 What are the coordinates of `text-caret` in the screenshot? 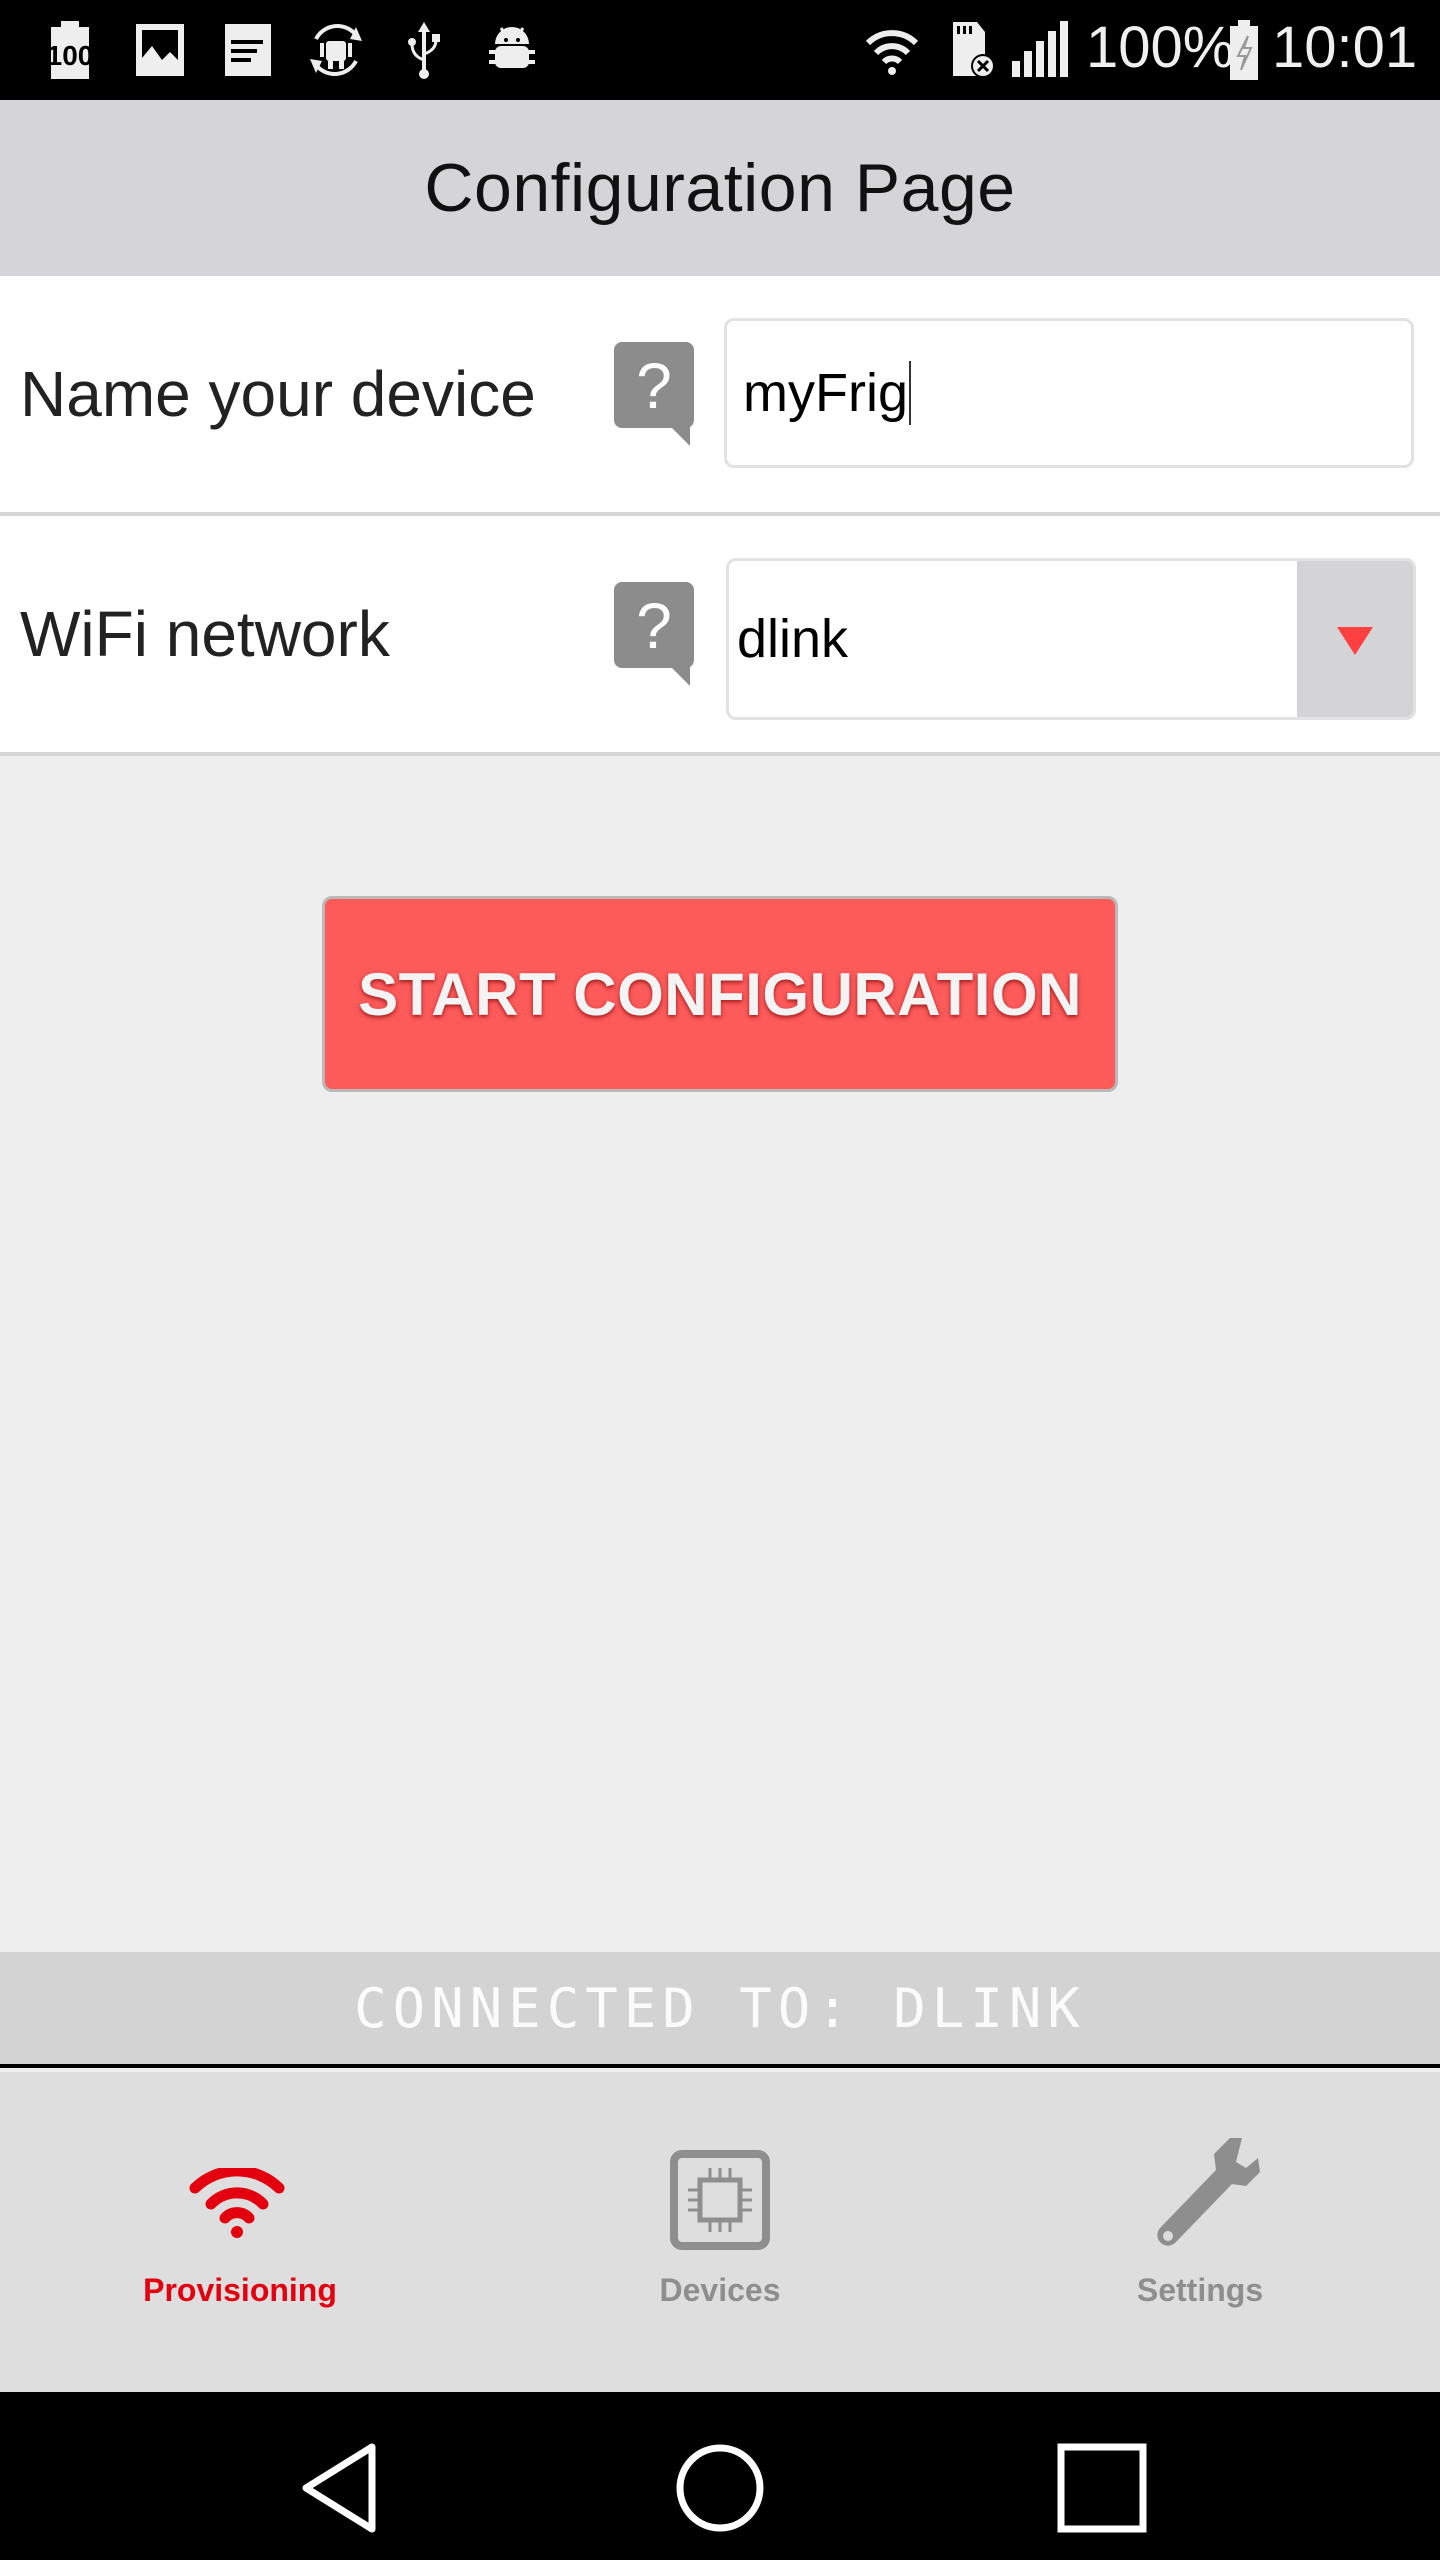 It's located at (909, 393).